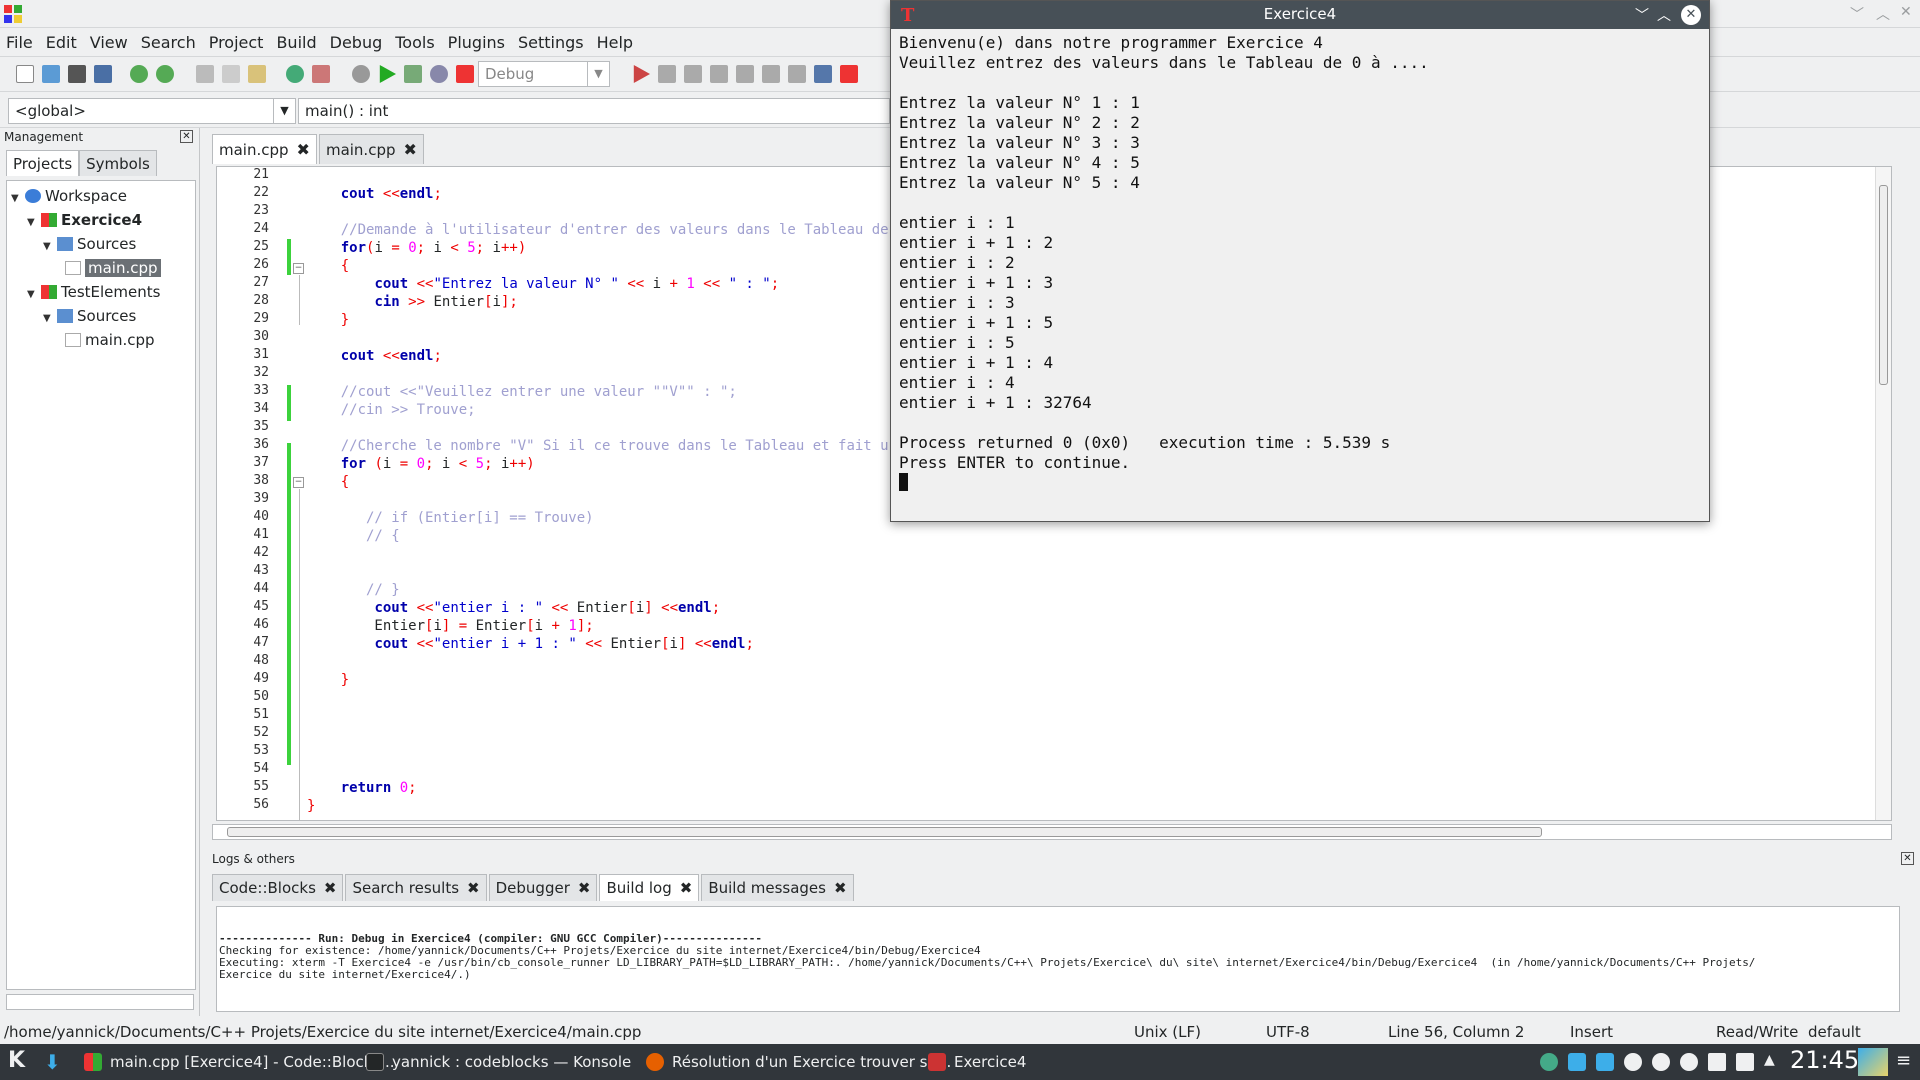  I want to click on task-konsole: yannick : codeblocks — Konsole, so click(498, 1062).